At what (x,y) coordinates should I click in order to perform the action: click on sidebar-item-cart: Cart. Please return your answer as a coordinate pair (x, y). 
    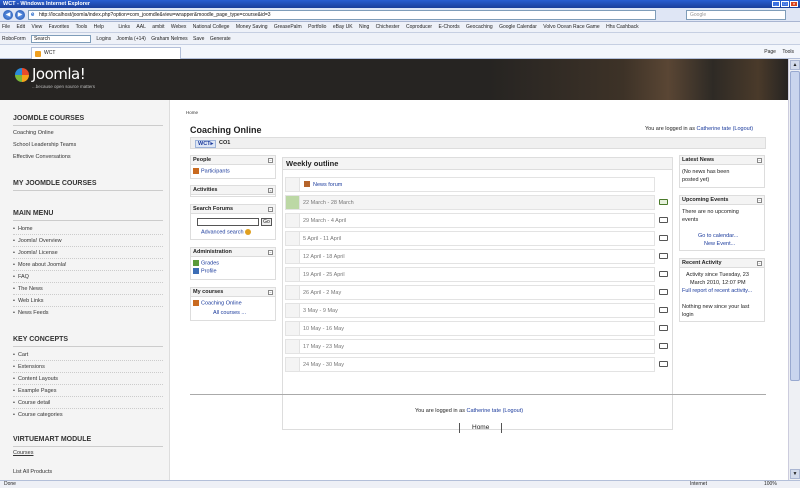
    Looking at the image, I should click on (20, 355).